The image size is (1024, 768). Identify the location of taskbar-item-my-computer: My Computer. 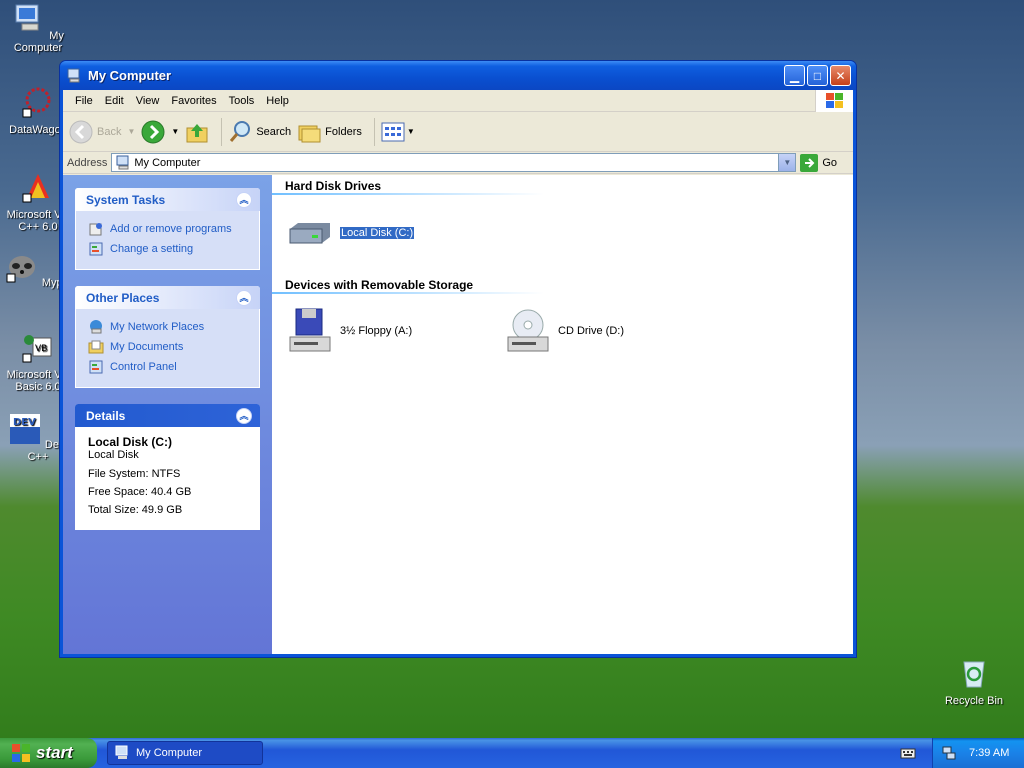
(185, 753).